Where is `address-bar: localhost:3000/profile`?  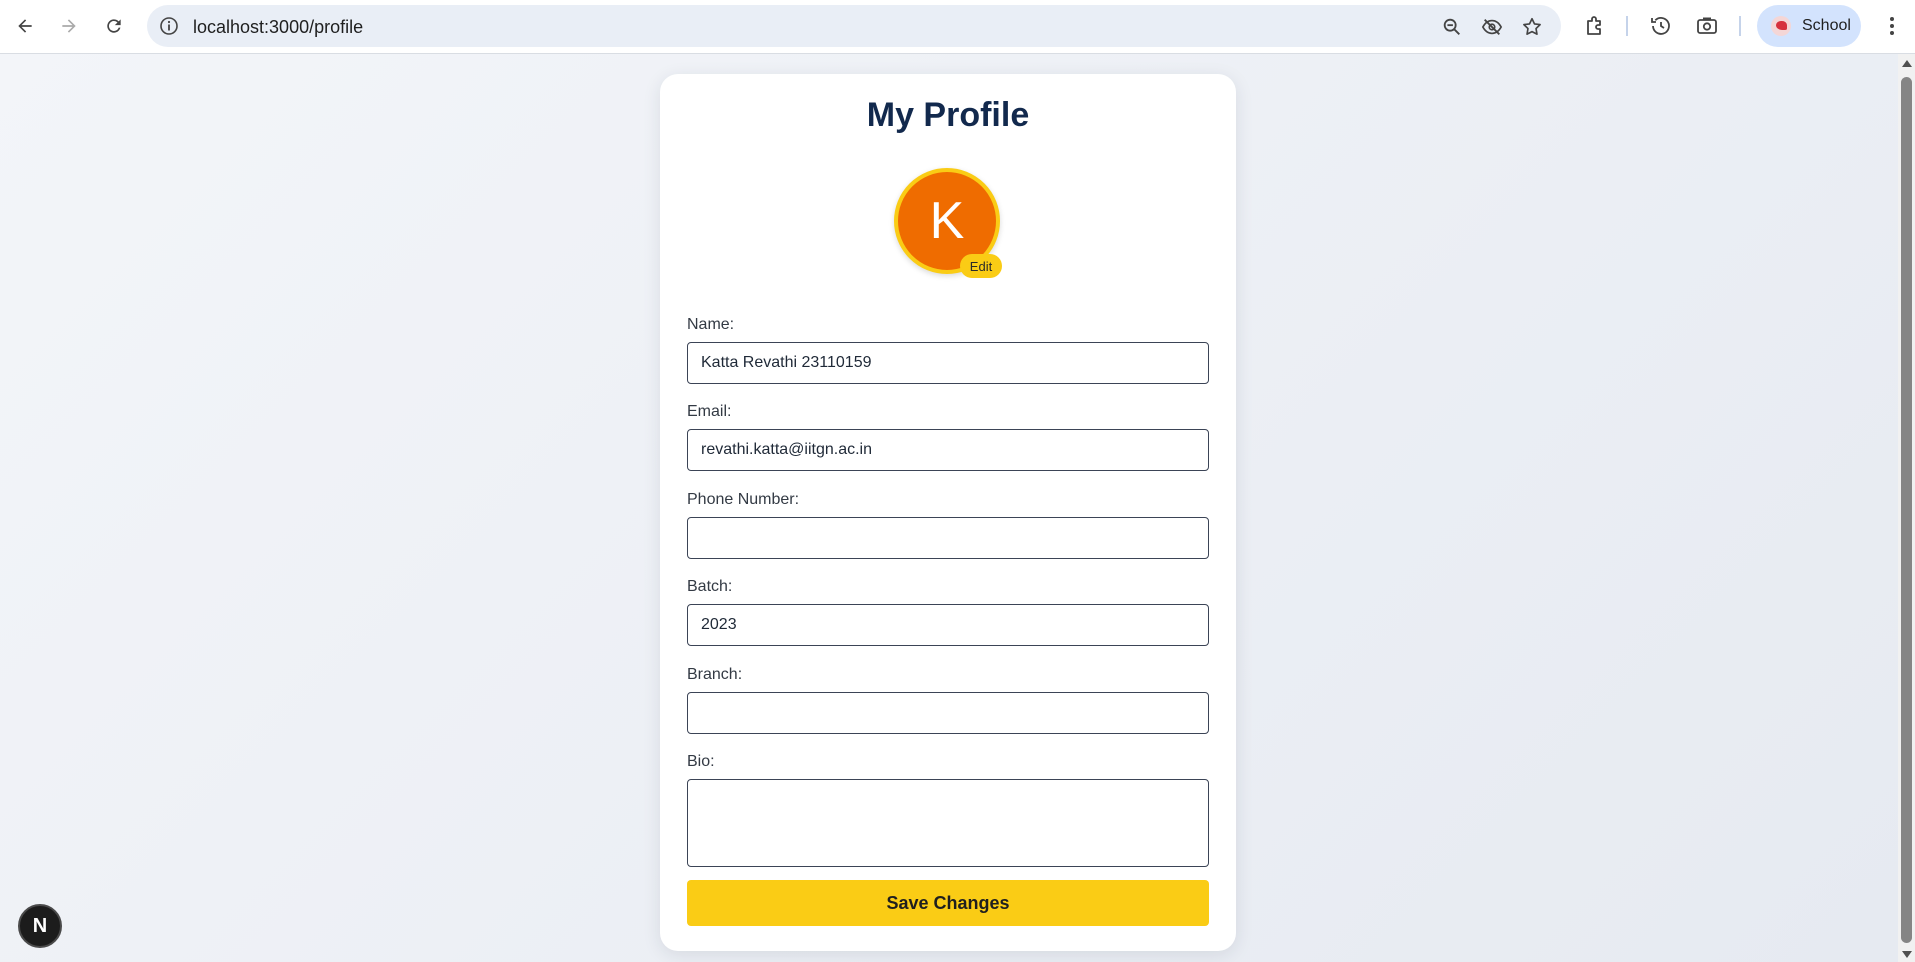
address-bar: localhost:3000/profile is located at coordinates (854, 26).